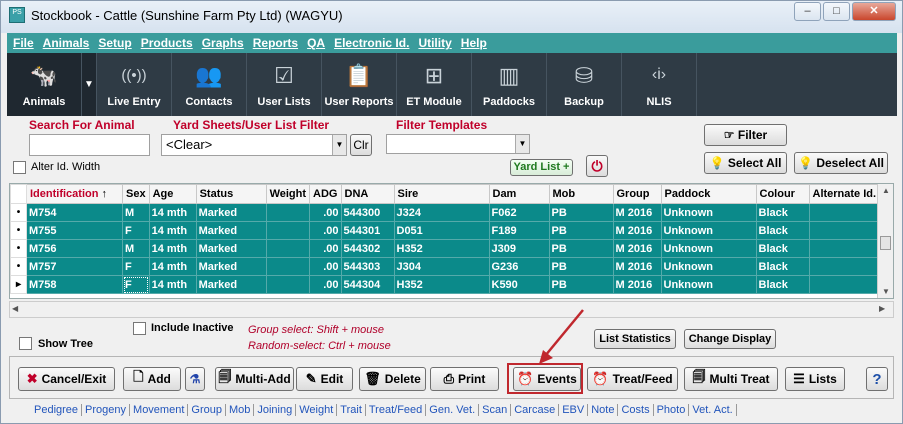 This screenshot has width=903, height=424. I want to click on link-treat-feed: Treat/Feed, so click(396, 410).